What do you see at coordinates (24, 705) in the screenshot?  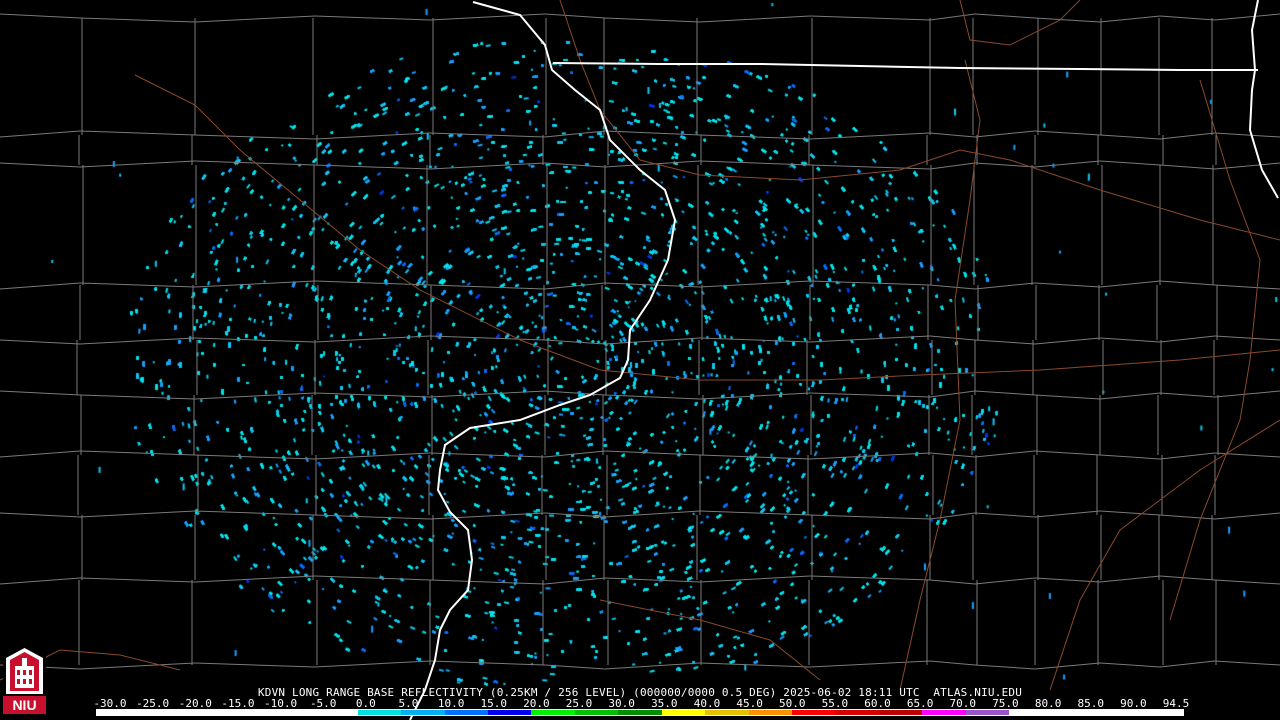 I see `niu-logo-text: NIU` at bounding box center [24, 705].